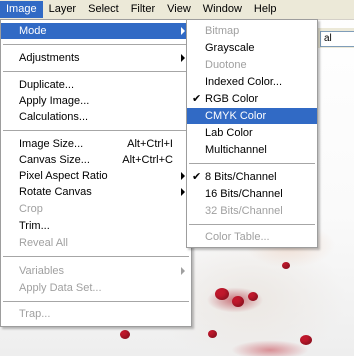 Image resolution: width=354 pixels, height=356 pixels. I want to click on mode-item-bitmap: Bitmap, so click(252, 31).